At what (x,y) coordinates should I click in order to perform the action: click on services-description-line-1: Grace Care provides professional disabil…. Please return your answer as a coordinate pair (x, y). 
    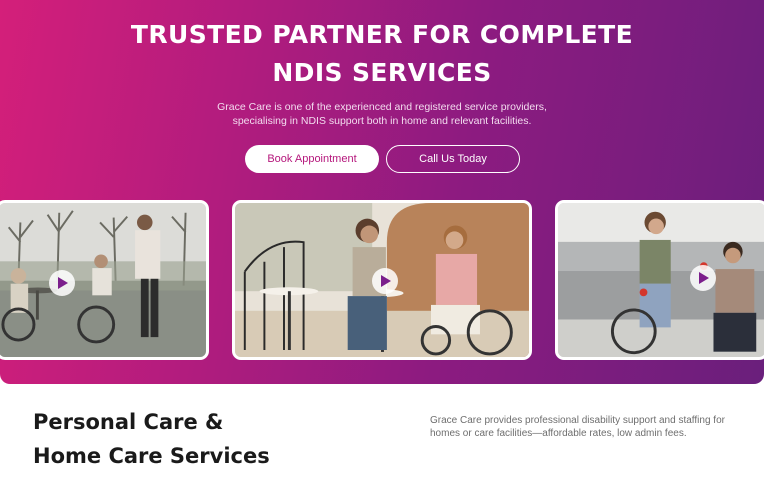
    Looking at the image, I should click on (577, 420).